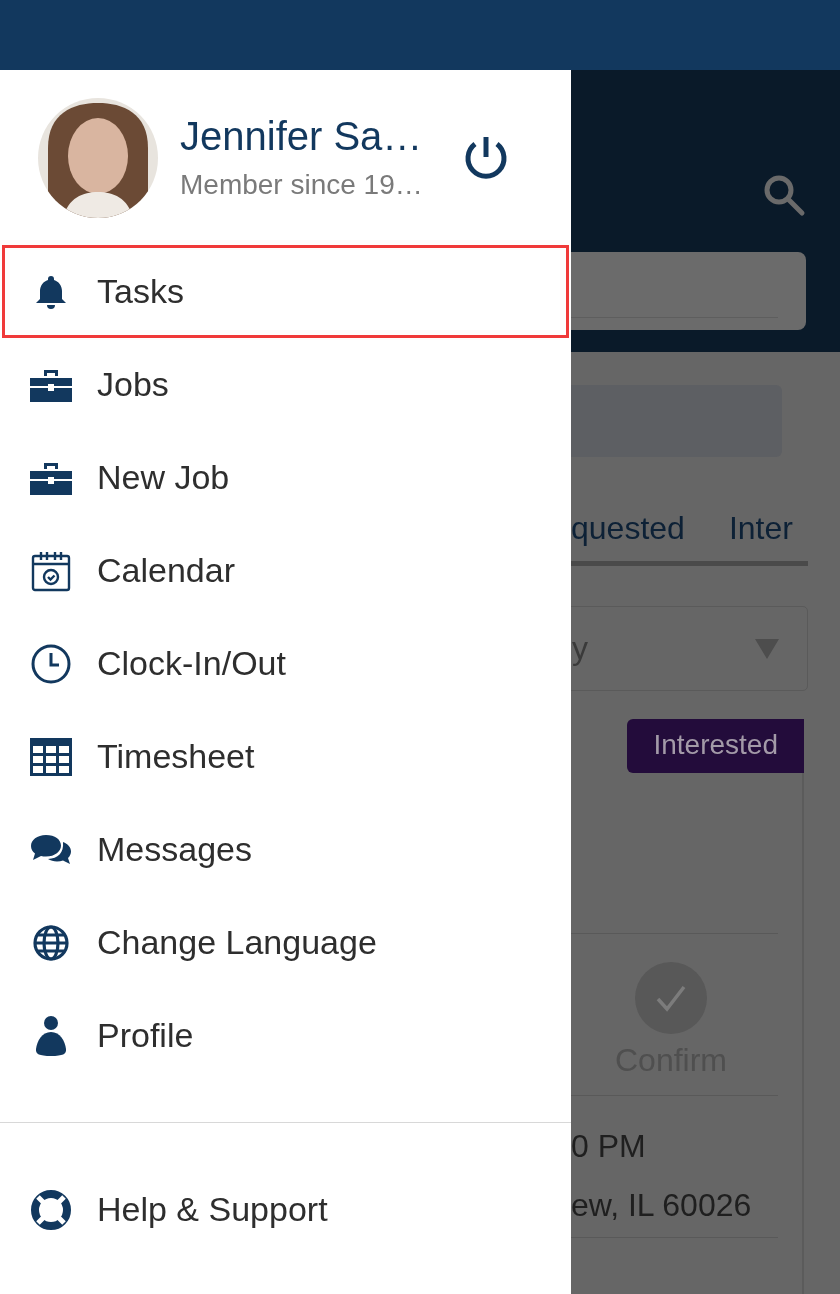  I want to click on check-circle-icon, so click(671, 998).